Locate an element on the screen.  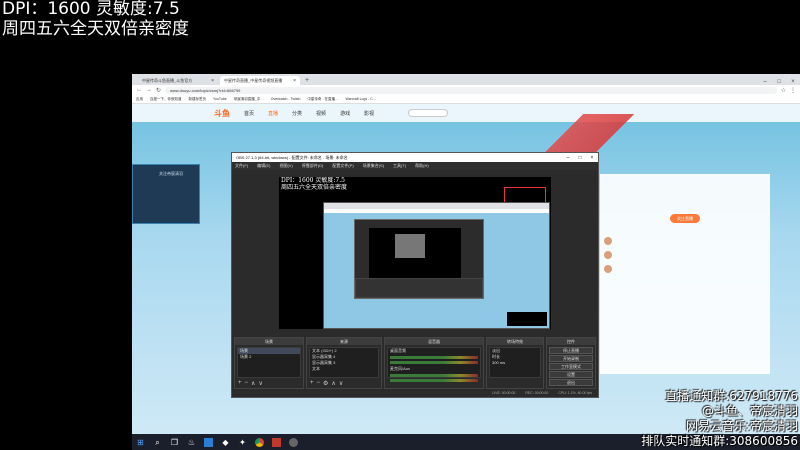
mixer-dock: 混音器 桌面音频 麦克风/Aux is located at coordinates (434, 363).